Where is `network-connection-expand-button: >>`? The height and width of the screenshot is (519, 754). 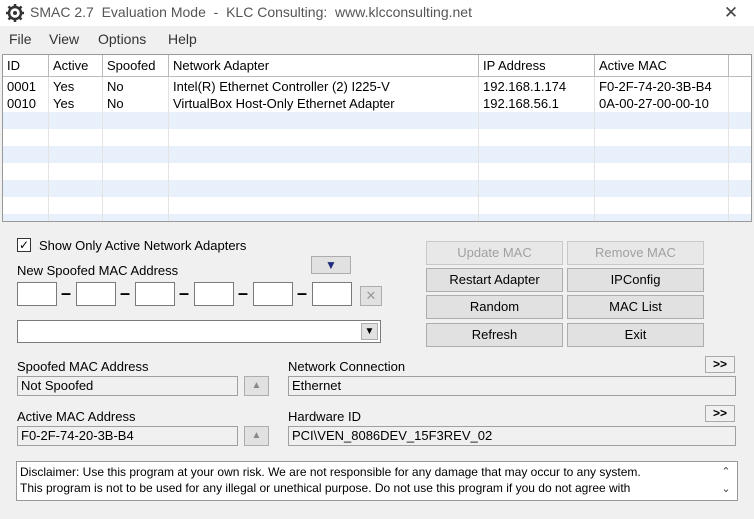
network-connection-expand-button: >> is located at coordinates (720, 364).